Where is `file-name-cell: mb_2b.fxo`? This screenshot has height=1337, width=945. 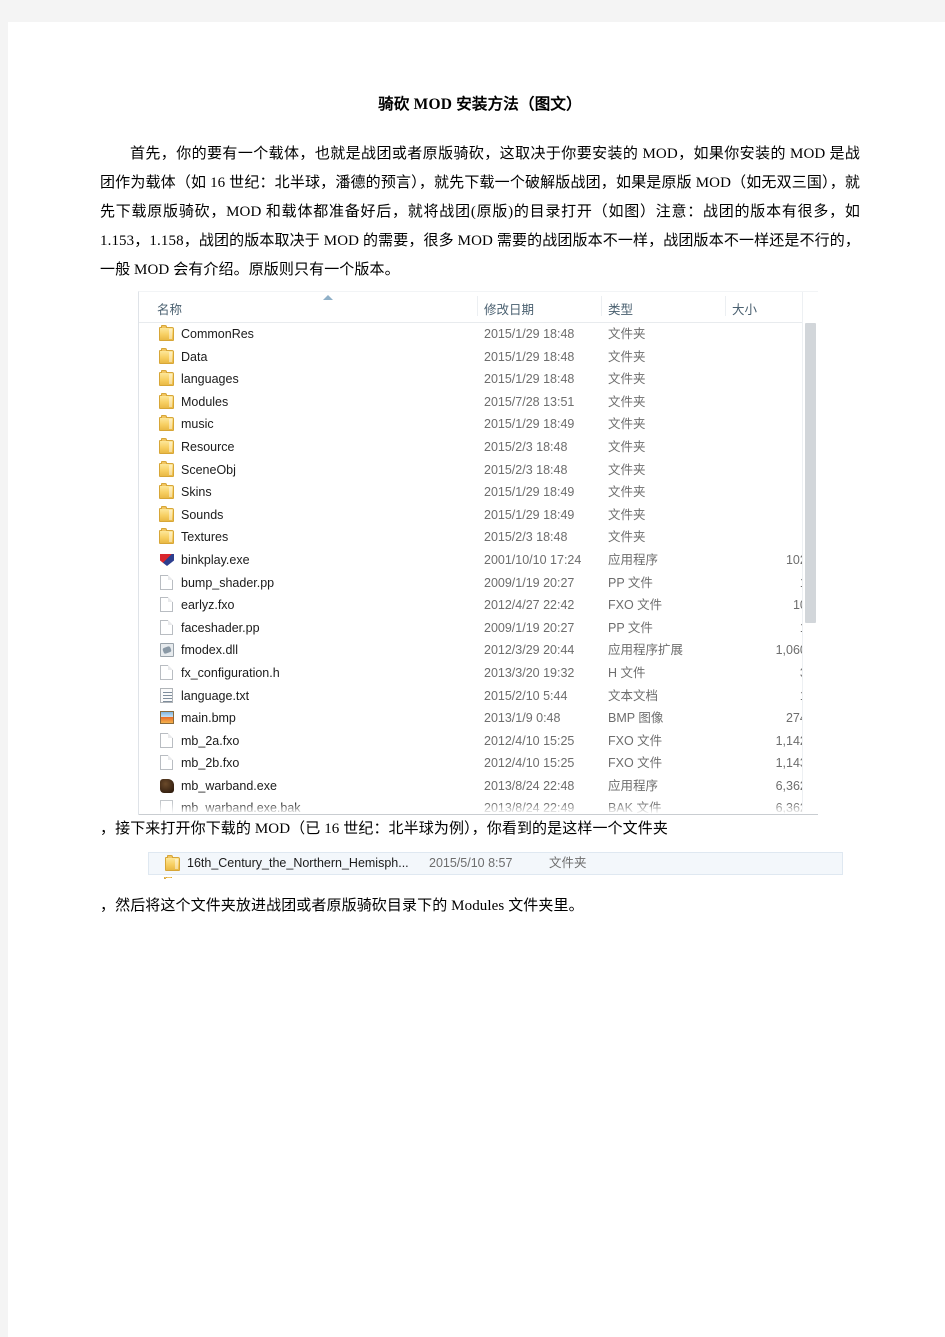
file-name-cell: mb_2b.fxo is located at coordinates (210, 763).